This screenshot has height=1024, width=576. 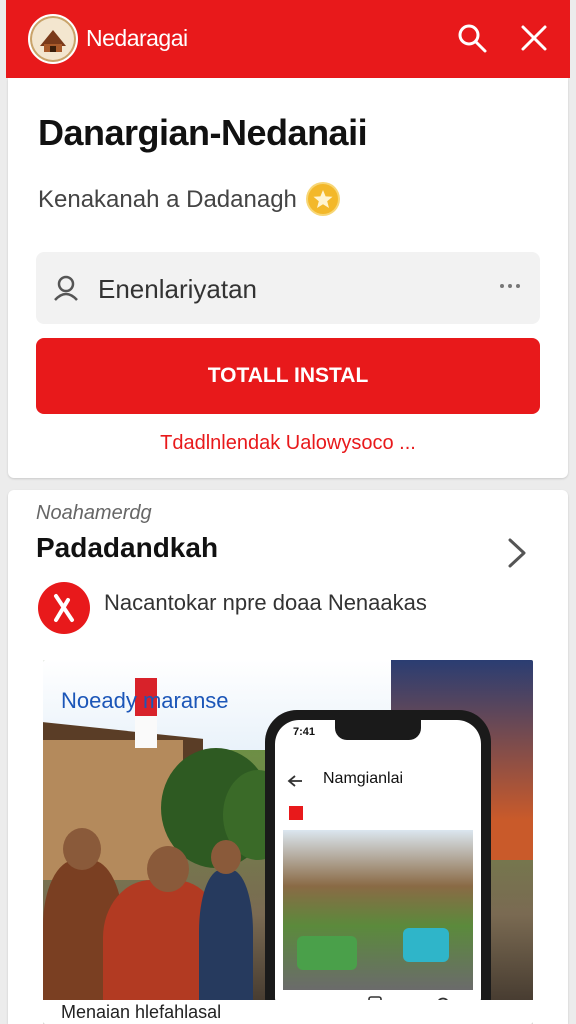 What do you see at coordinates (145, 700) in the screenshot?
I see `hero-caption: Noeady maranse` at bounding box center [145, 700].